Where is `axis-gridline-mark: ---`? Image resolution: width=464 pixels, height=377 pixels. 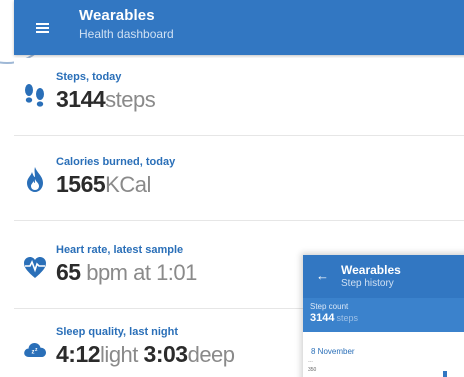
axis-gridline-mark: --- is located at coordinates (310, 362).